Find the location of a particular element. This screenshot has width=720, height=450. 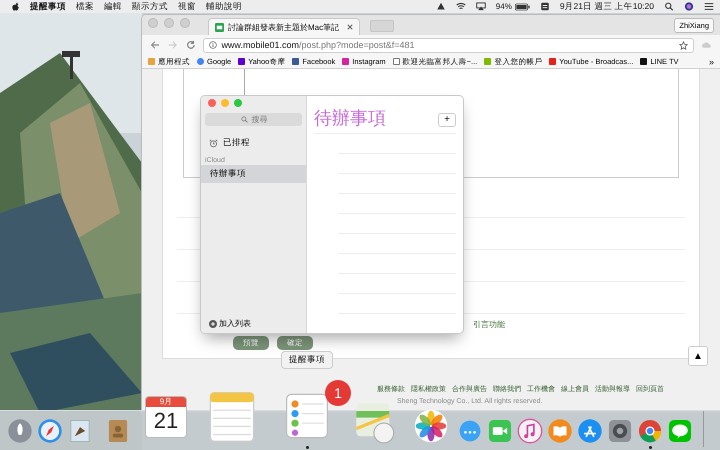

list-item: 待辦事項 is located at coordinates (253, 174).